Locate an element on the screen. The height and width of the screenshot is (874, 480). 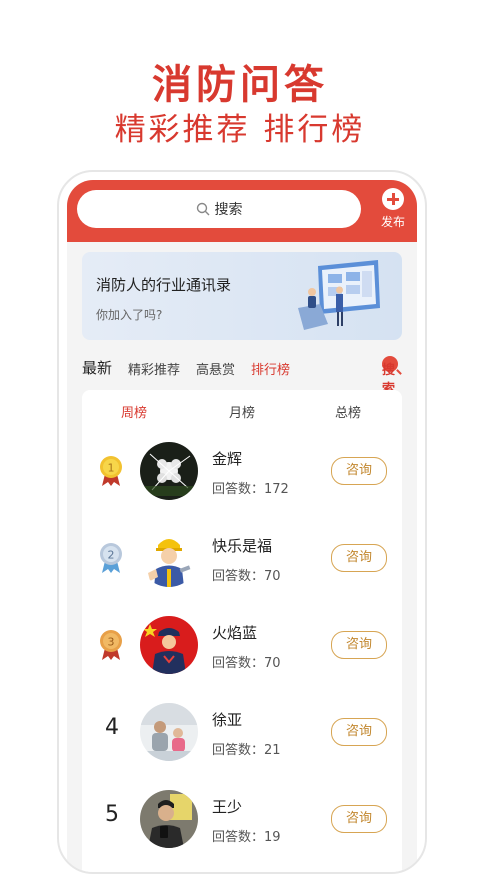
tab-high-reward: 高悬赏 is located at coordinates (215, 368).